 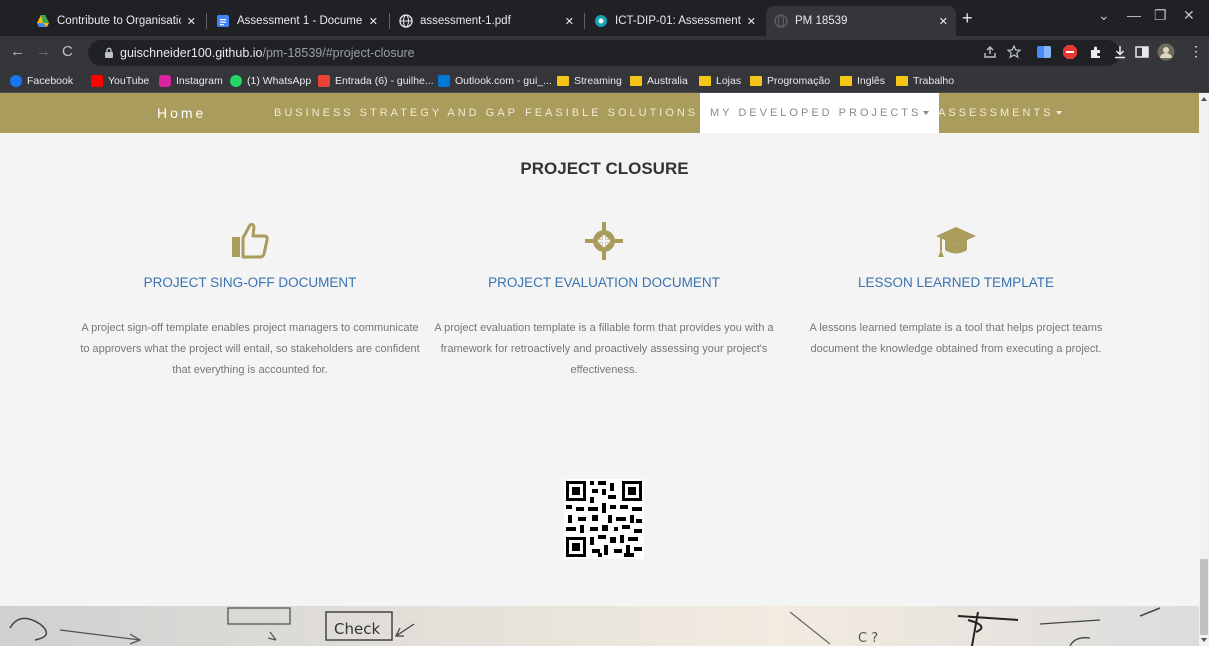 I want to click on browser-tab: Assessment 1 - Documentos Go ✕, so click(x=297, y=21).